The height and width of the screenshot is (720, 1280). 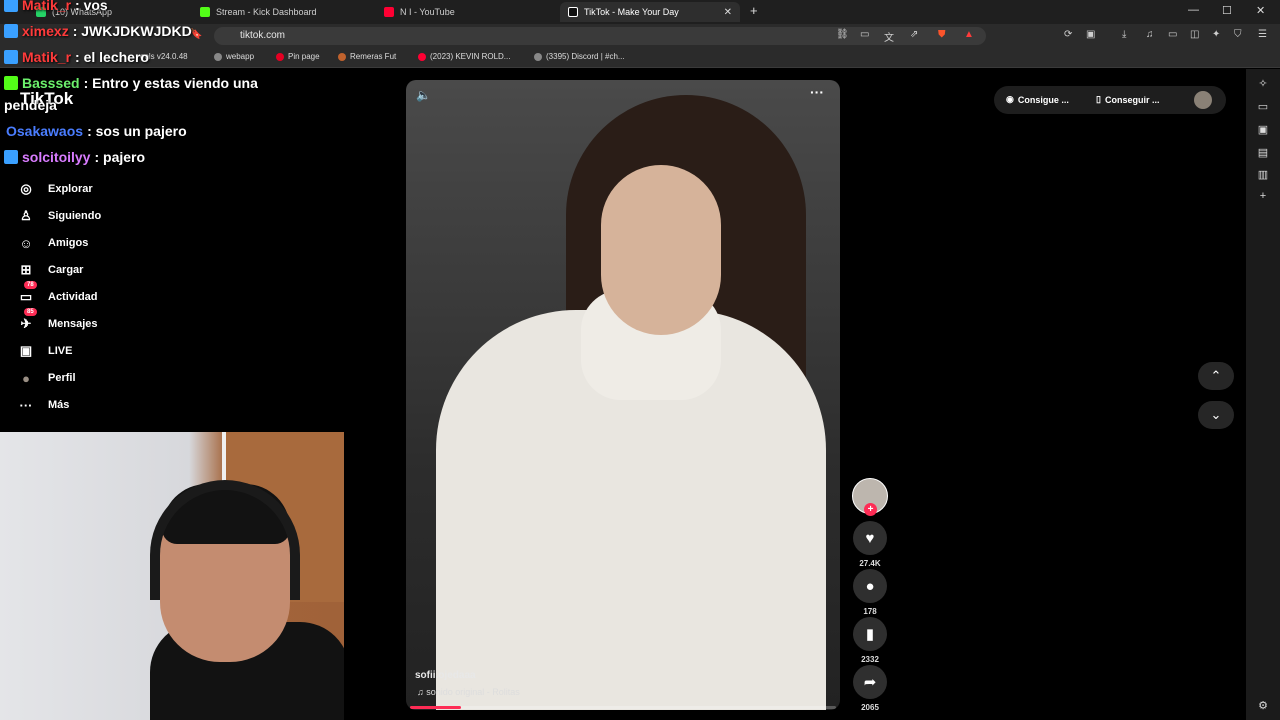 What do you see at coordinates (1216, 34) in the screenshot?
I see `leo-ai-icon: ✦` at bounding box center [1216, 34].